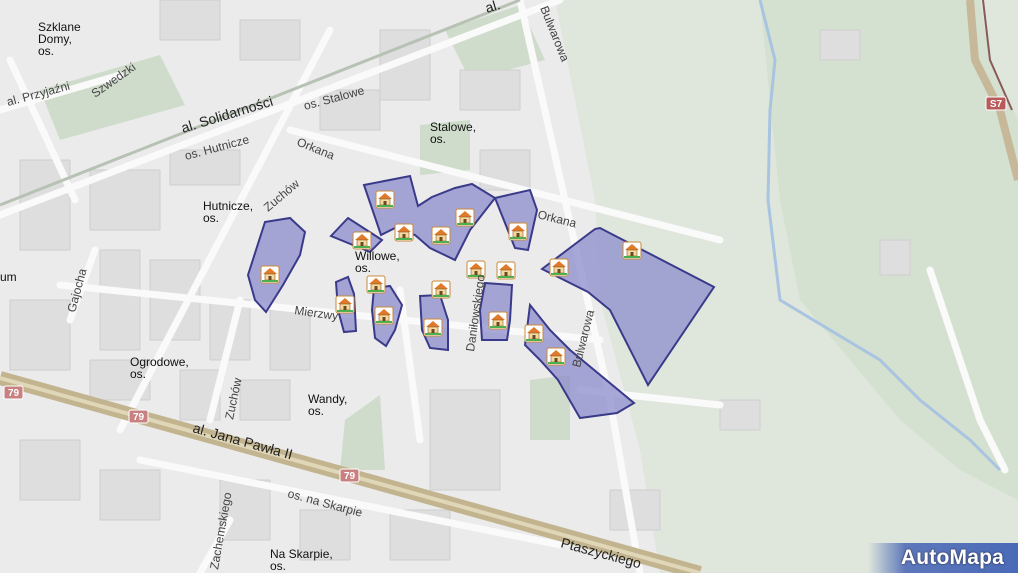  What do you see at coordinates (8, 277) in the screenshot?
I see `map-label-edge: um` at bounding box center [8, 277].